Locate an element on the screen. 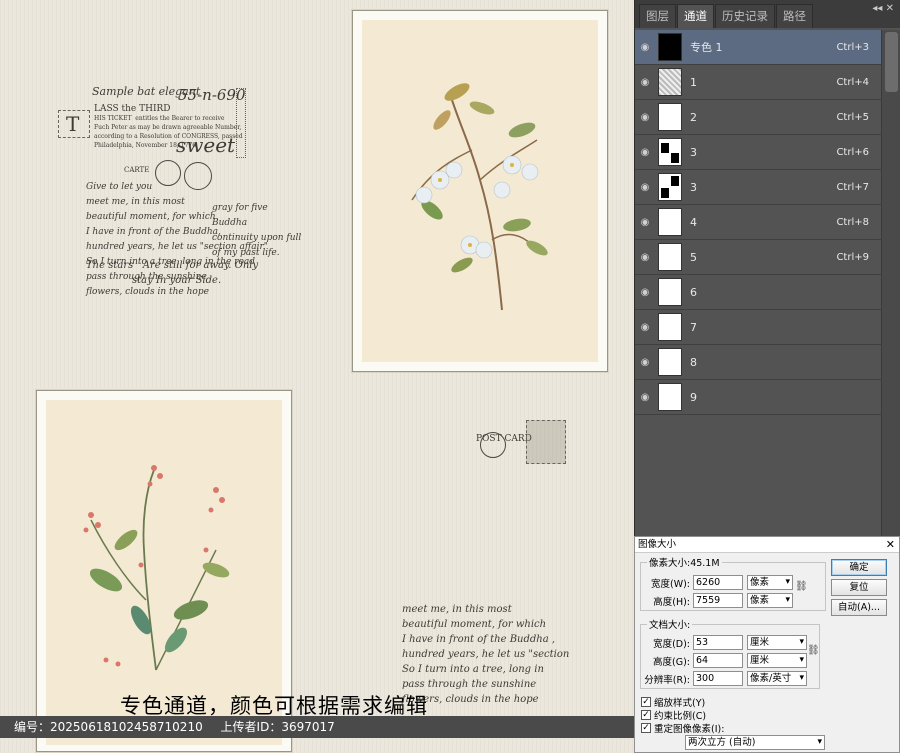 The width and height of the screenshot is (900, 753). close-icon: ✕ is located at coordinates (890, 544).